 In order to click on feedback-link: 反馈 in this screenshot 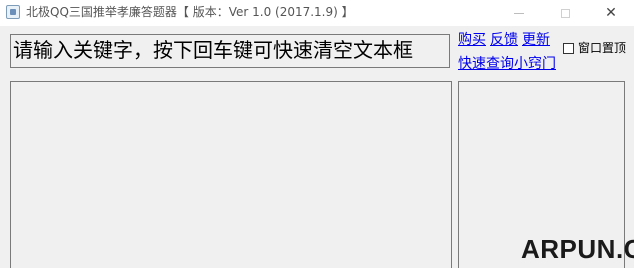, I will do `click(504, 40)`.